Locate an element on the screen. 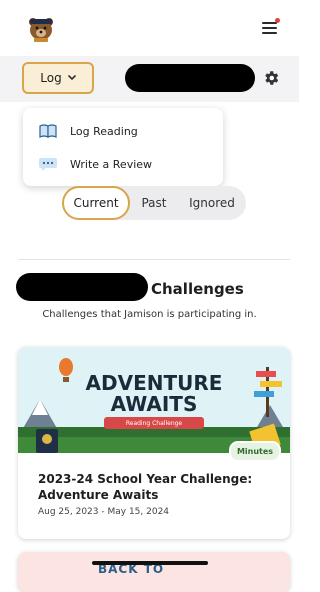 The image size is (320, 592). tab-ignored: Ignored is located at coordinates (212, 203).